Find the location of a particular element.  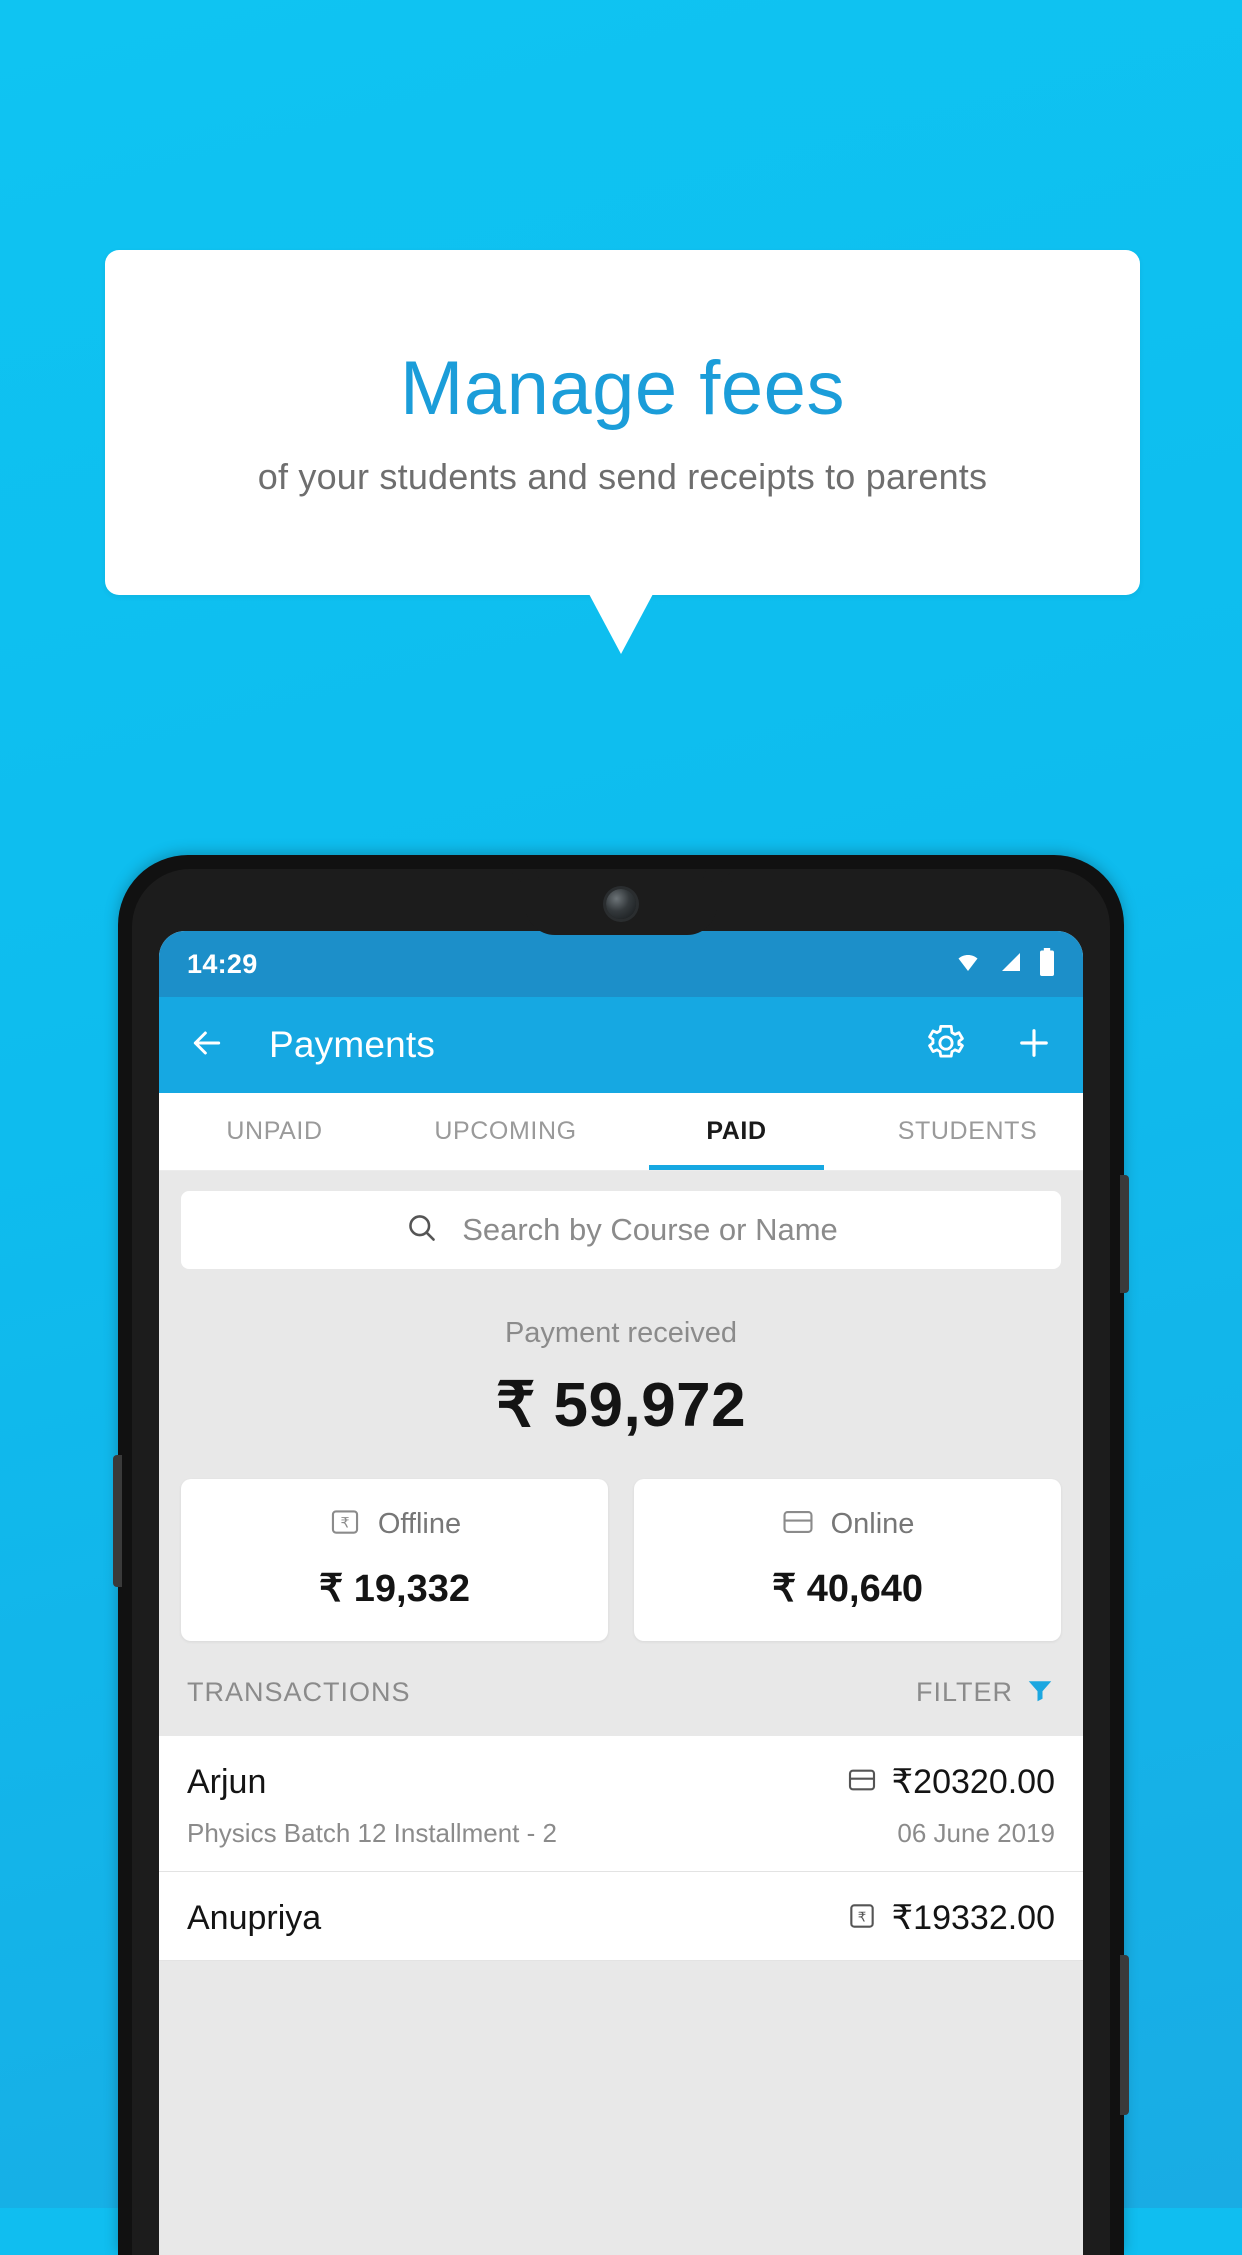

transactions-header: TRANSACTIONS FILTER is located at coordinates (621, 1688).